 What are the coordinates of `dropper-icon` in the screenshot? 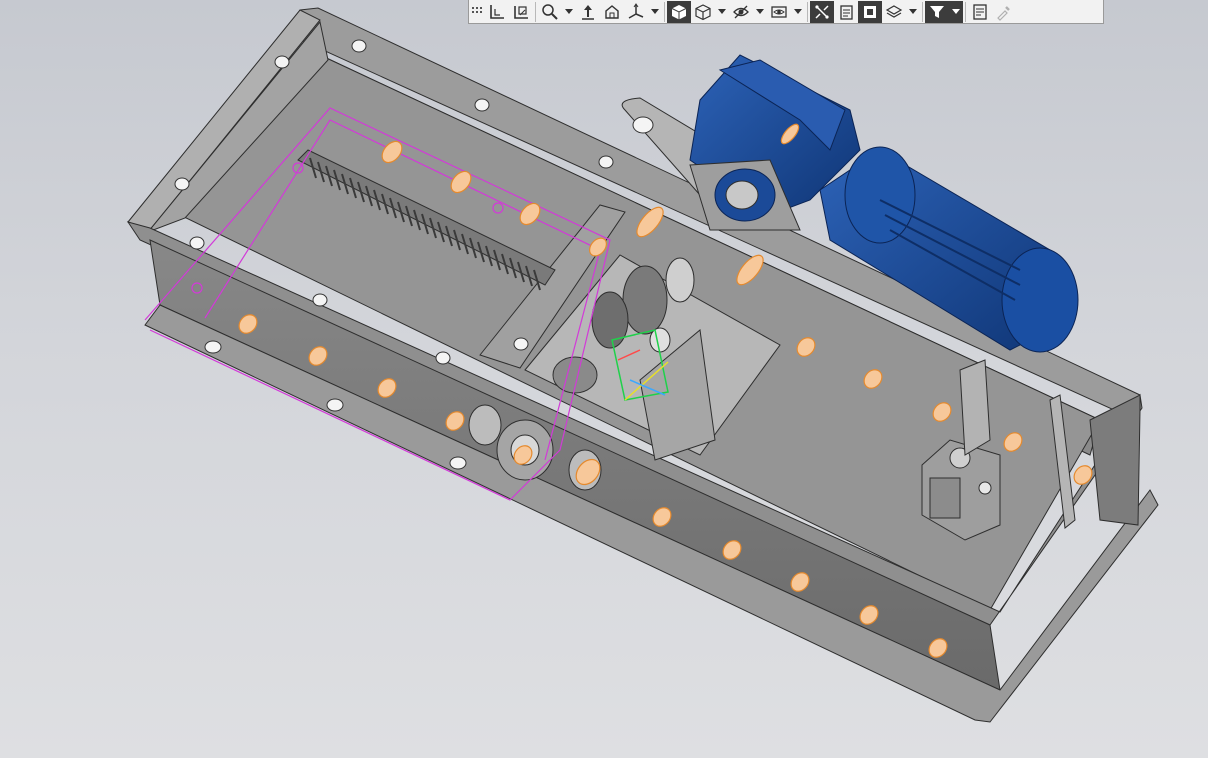 It's located at (1004, 12).